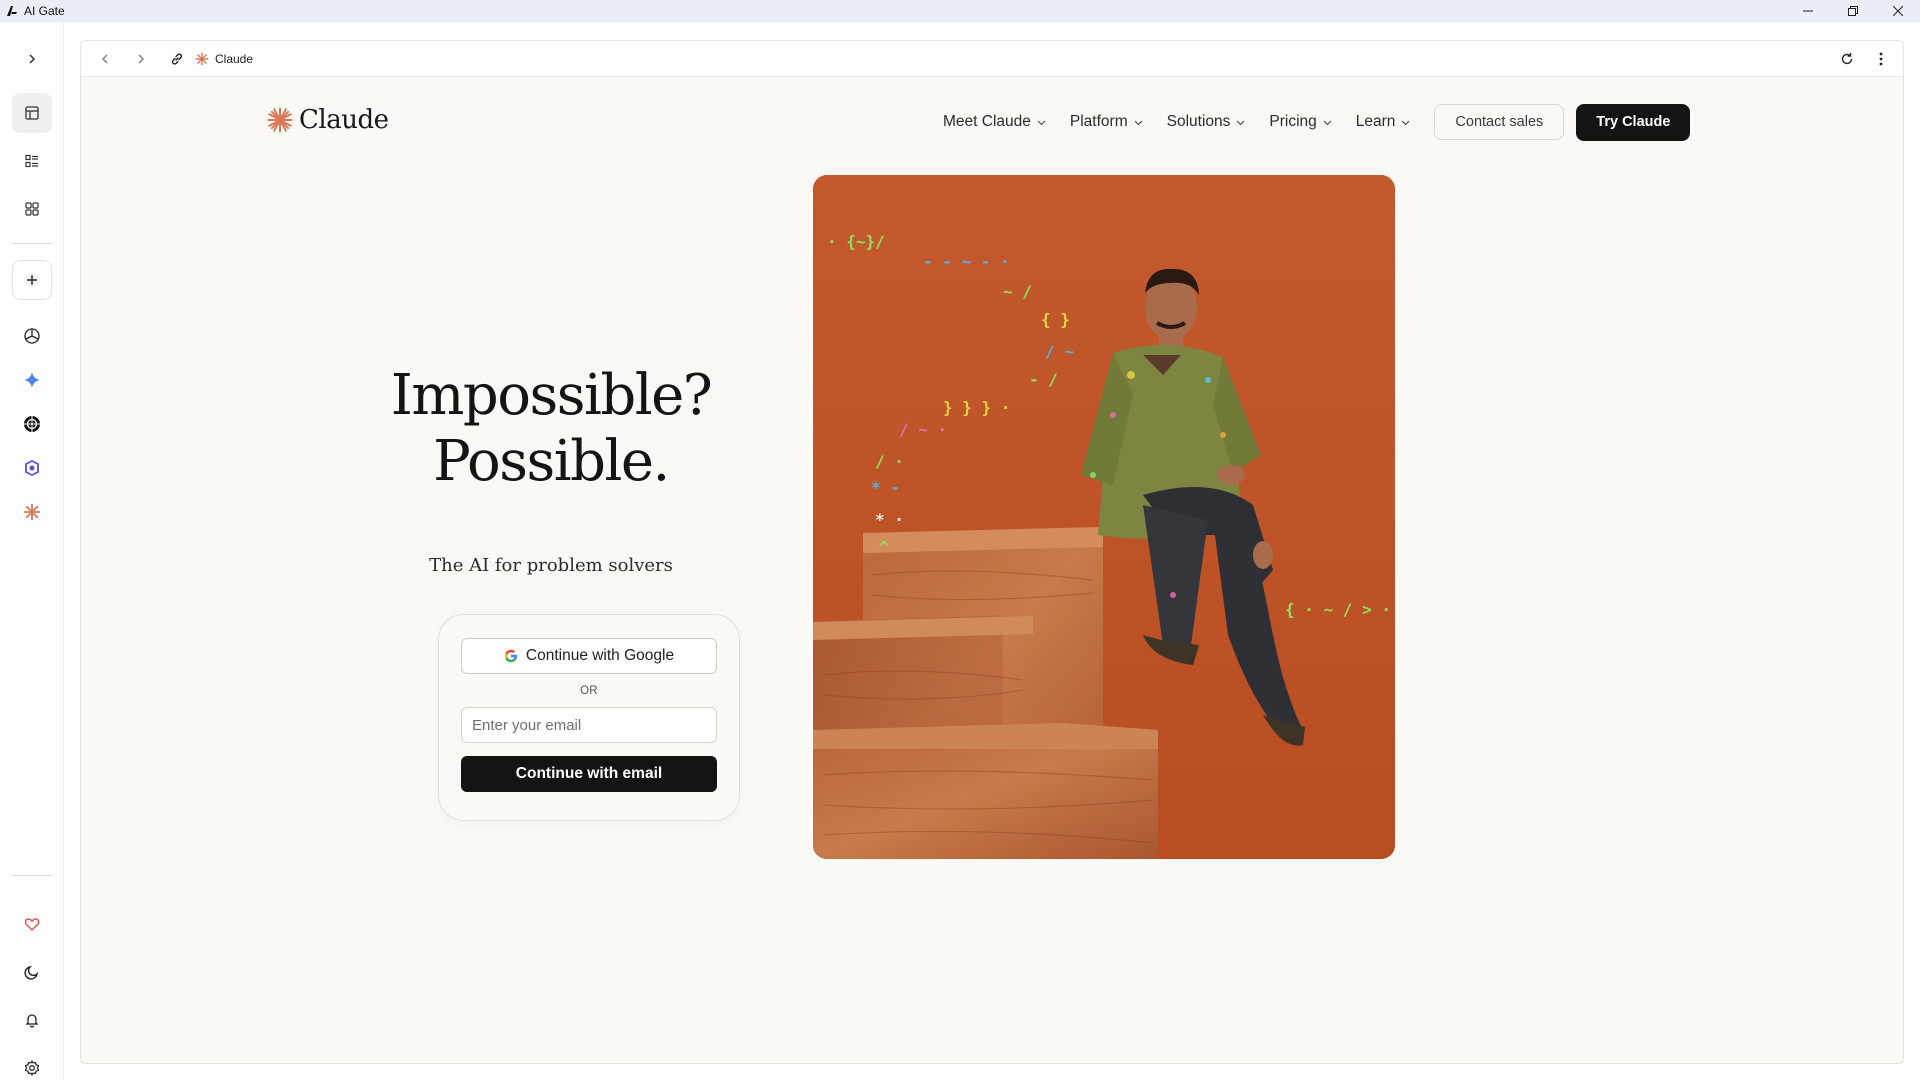 This screenshot has height=1088, width=1920. I want to click on expand-sidebar-button, so click(32, 59).